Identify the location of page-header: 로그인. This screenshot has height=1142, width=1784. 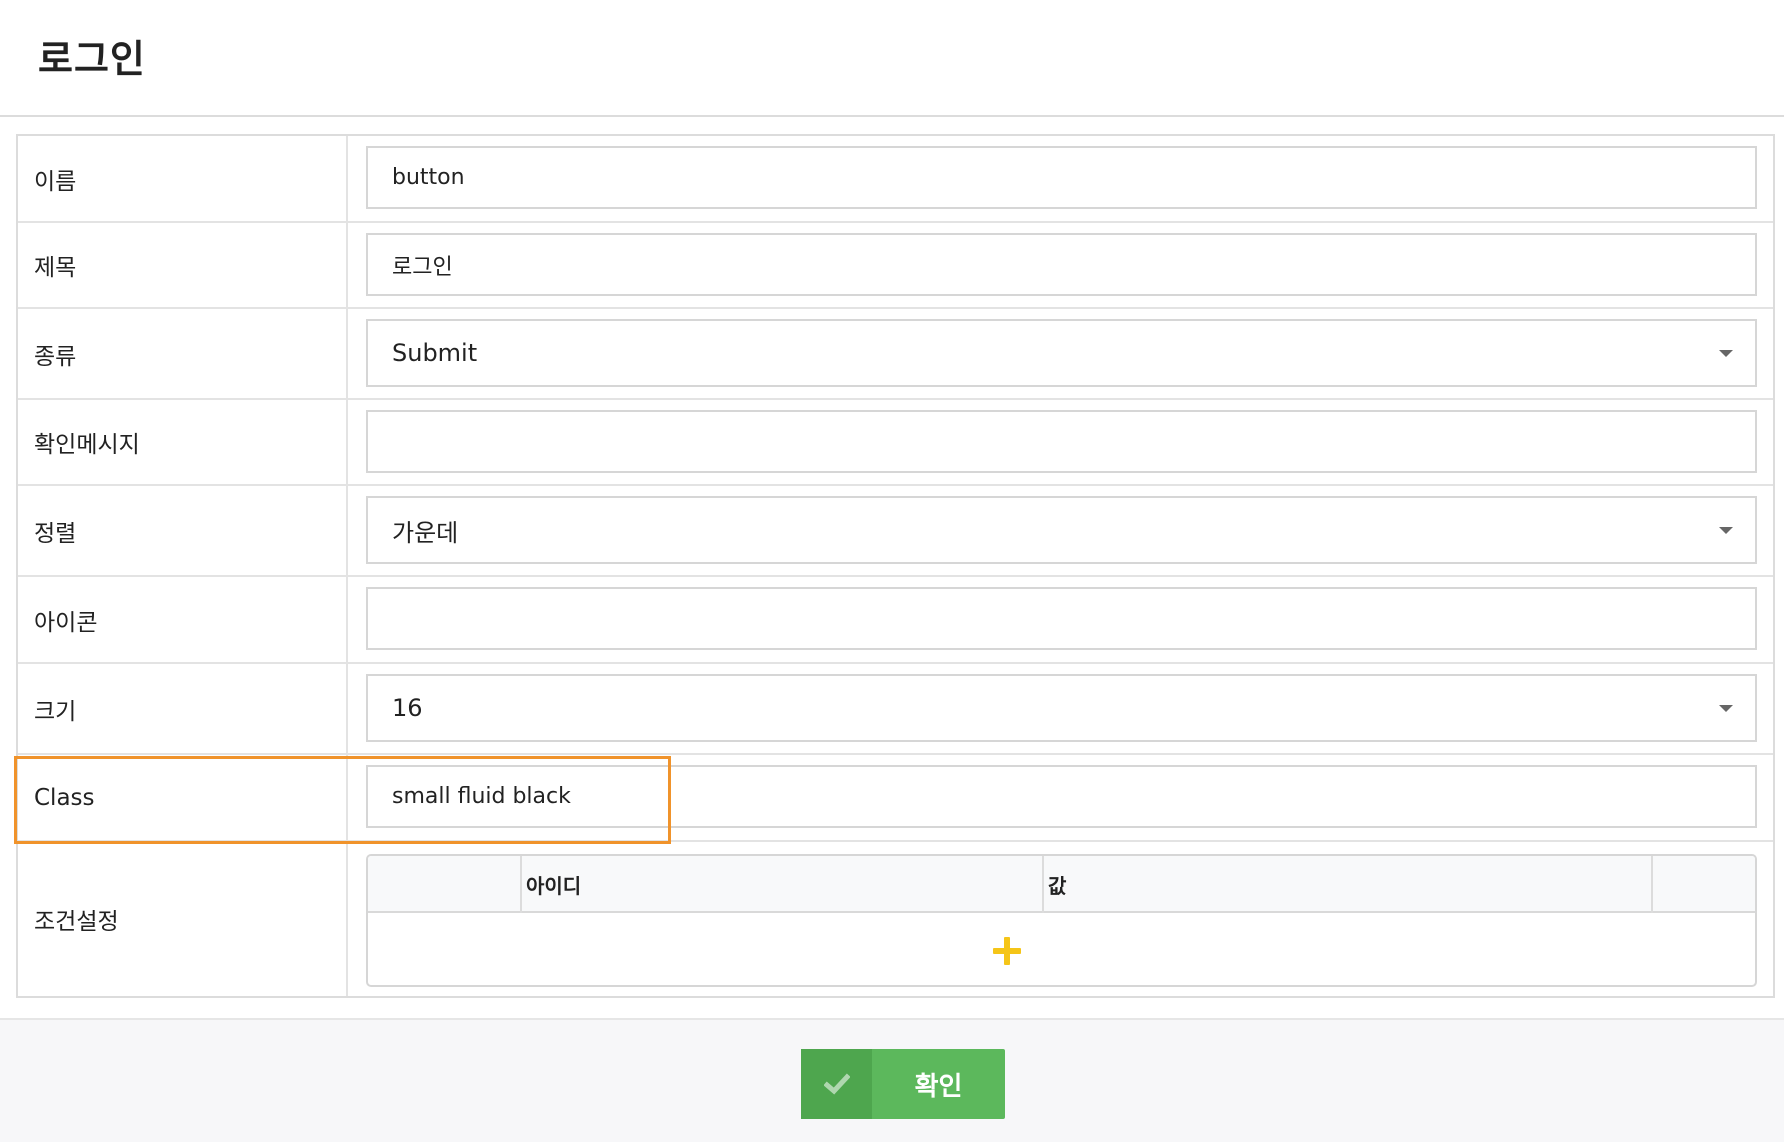
(892, 58).